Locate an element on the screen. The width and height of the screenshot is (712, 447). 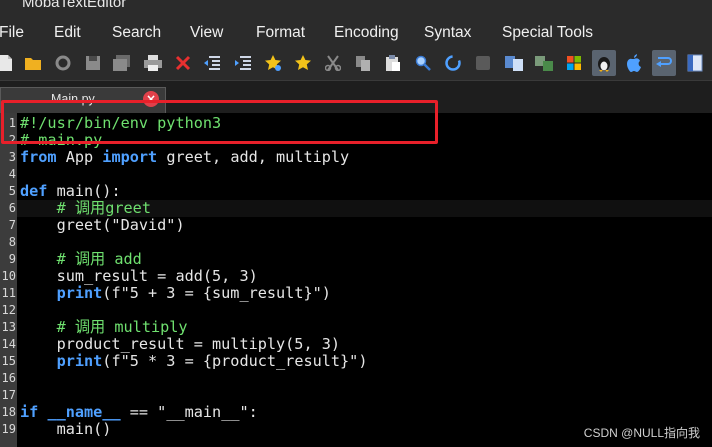
code-text: def main(): is located at coordinates (70, 191).